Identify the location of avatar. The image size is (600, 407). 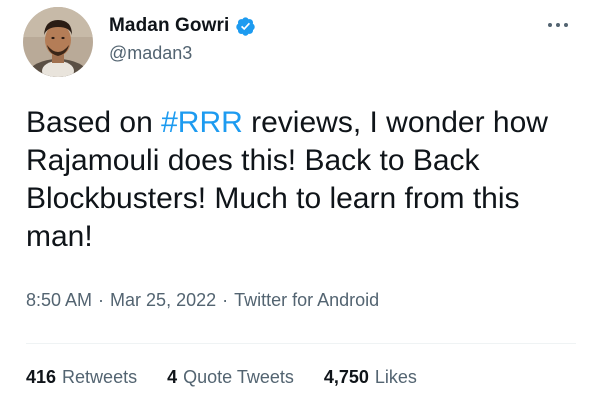
(58, 42).